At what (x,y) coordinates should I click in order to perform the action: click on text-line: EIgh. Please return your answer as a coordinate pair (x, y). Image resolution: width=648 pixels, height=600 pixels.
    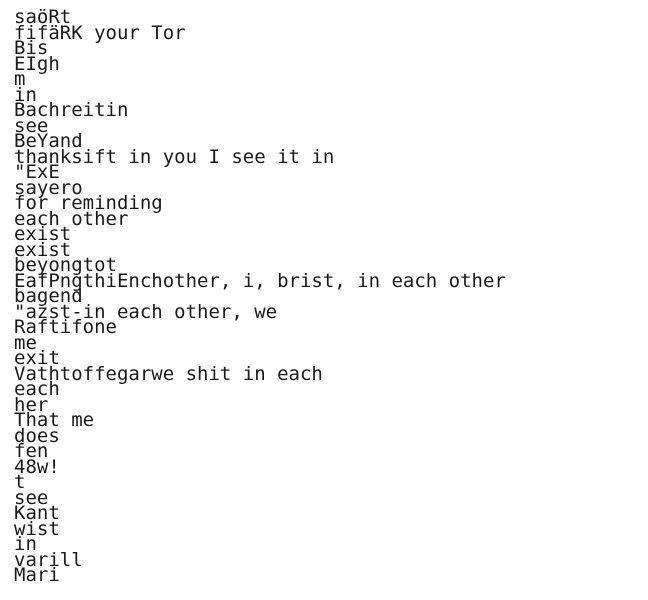
    Looking at the image, I should click on (37, 63).